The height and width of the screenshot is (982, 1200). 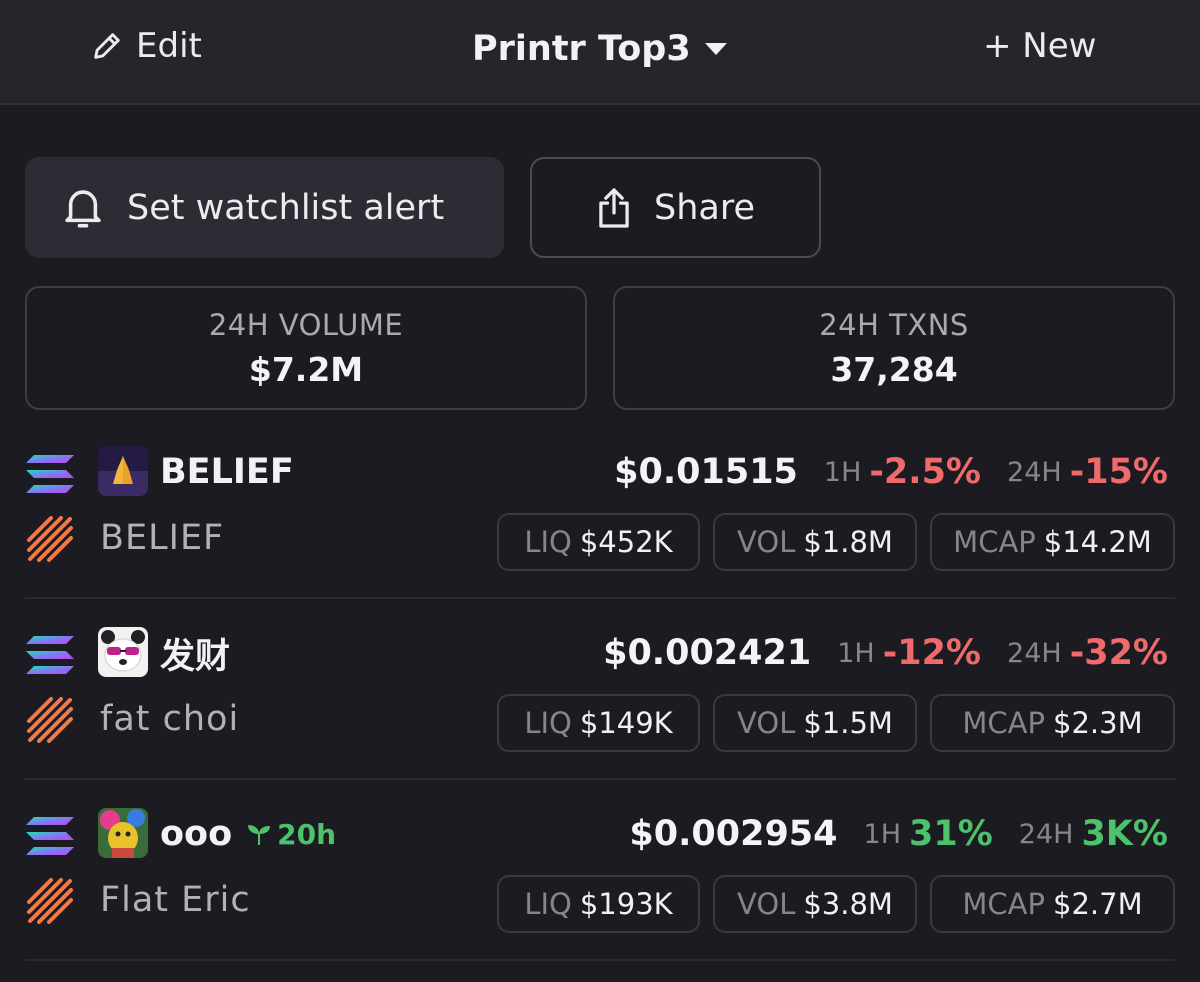 I want to click on share-button: Share, so click(x=675, y=207).